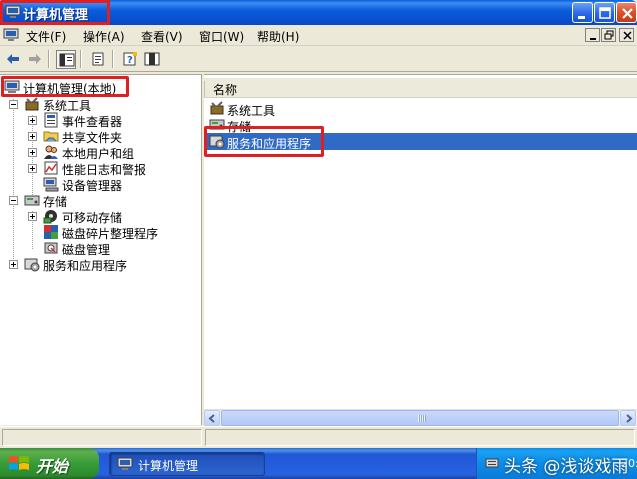 The width and height of the screenshot is (637, 479). I want to click on list-item-system-tools: 系统工具, so click(267, 109).